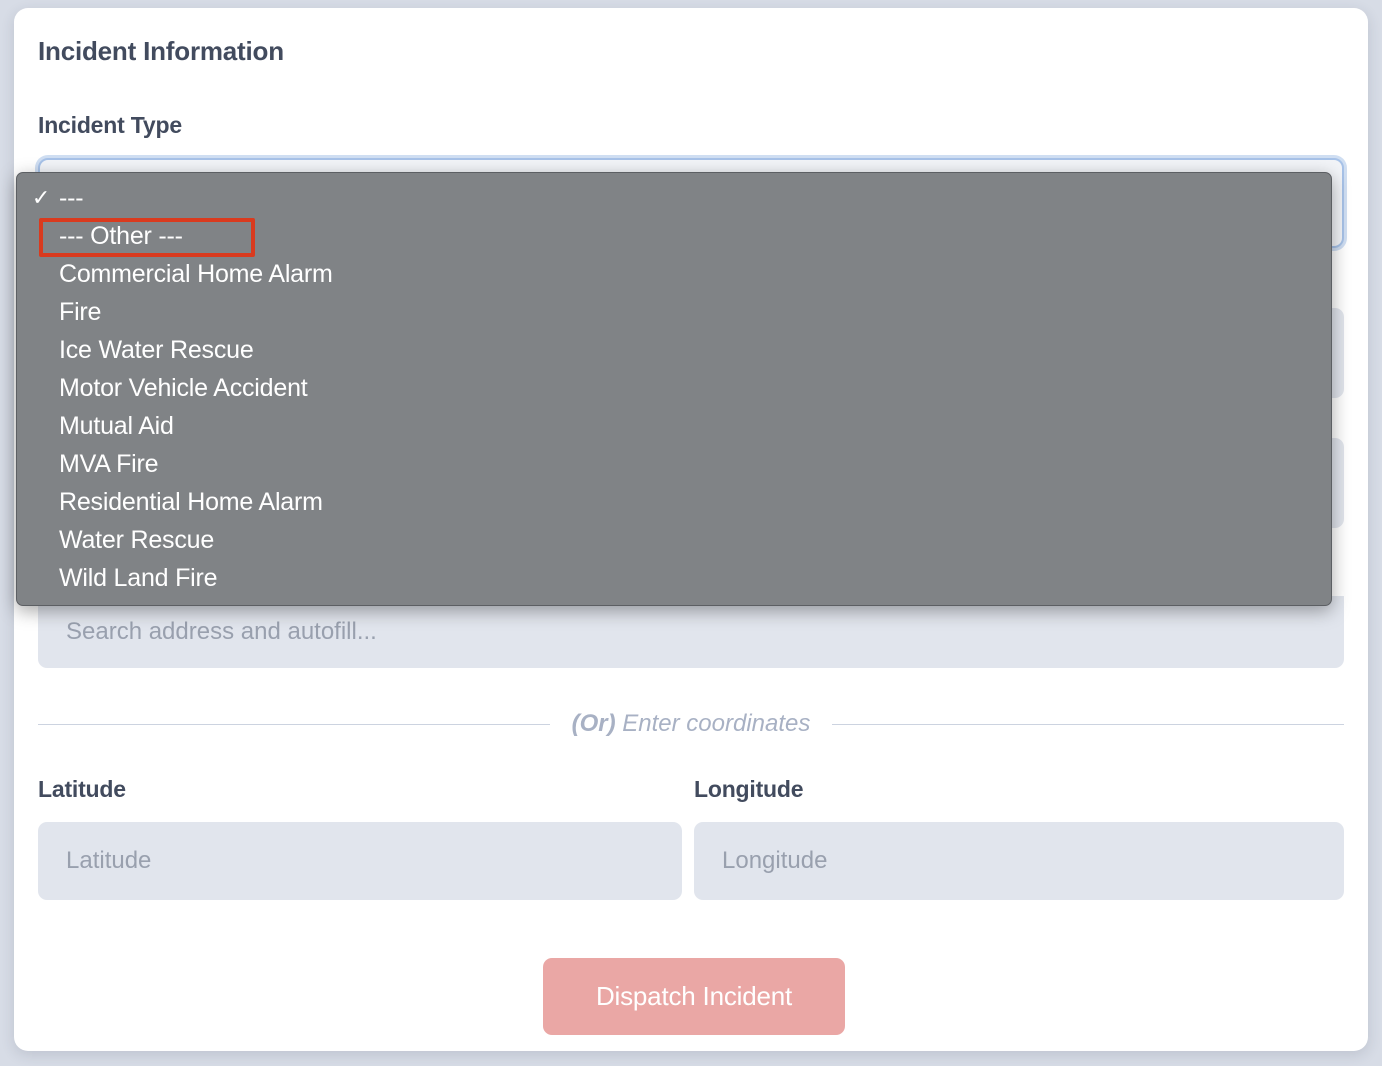  I want to click on divider-enter-coordinates-text: Enter coordinates, so click(713, 723).